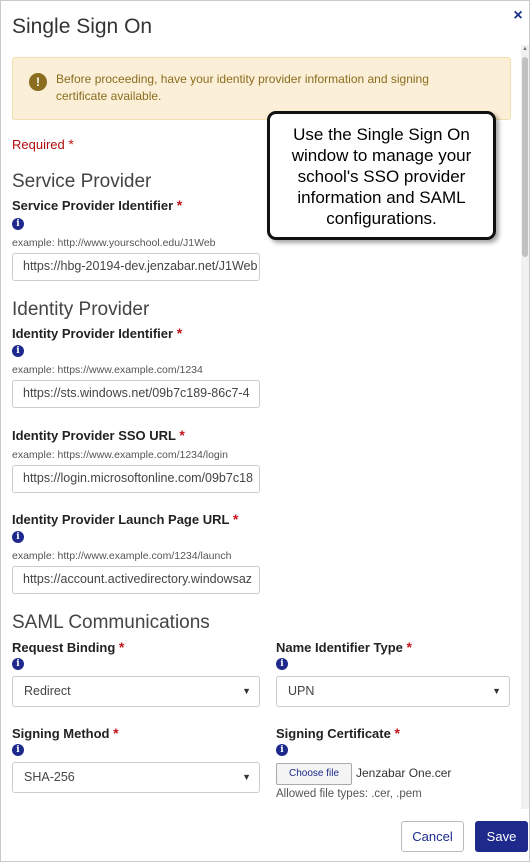 The height and width of the screenshot is (862, 530). Describe the element at coordinates (82, 26) in the screenshot. I see `dialog-title: Single Sign On` at that location.